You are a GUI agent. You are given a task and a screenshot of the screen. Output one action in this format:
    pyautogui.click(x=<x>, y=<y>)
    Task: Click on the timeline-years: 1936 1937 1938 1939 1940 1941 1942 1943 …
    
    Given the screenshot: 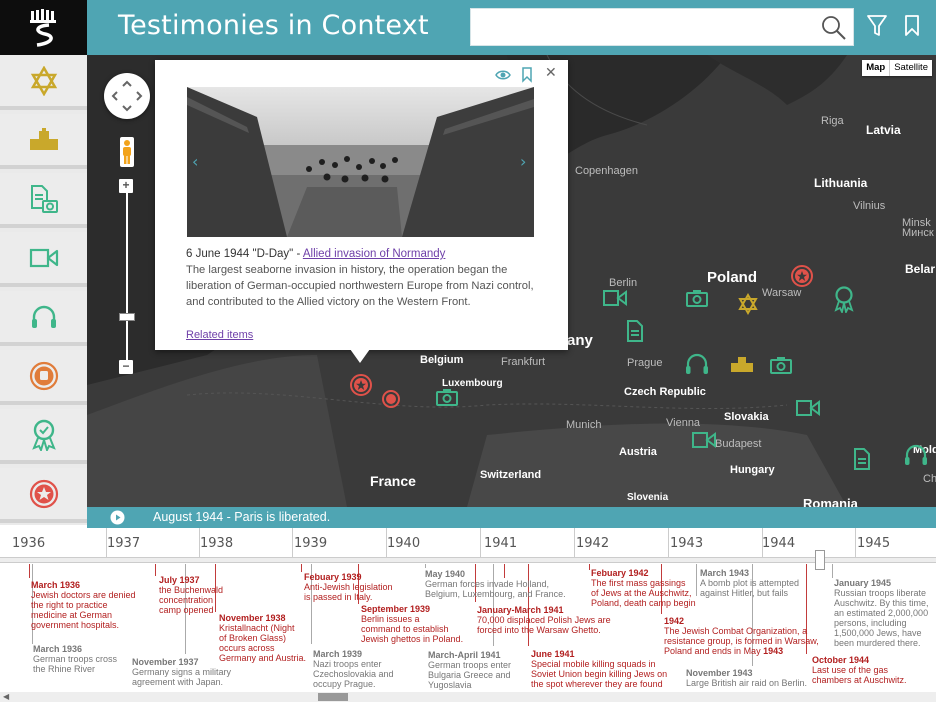 What is the action you would take?
    pyautogui.click(x=468, y=543)
    